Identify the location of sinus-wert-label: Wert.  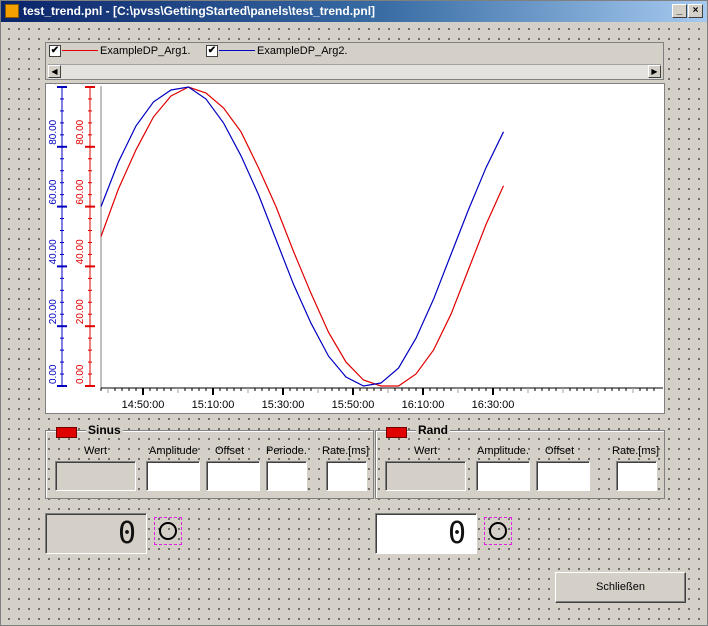
(96, 451).